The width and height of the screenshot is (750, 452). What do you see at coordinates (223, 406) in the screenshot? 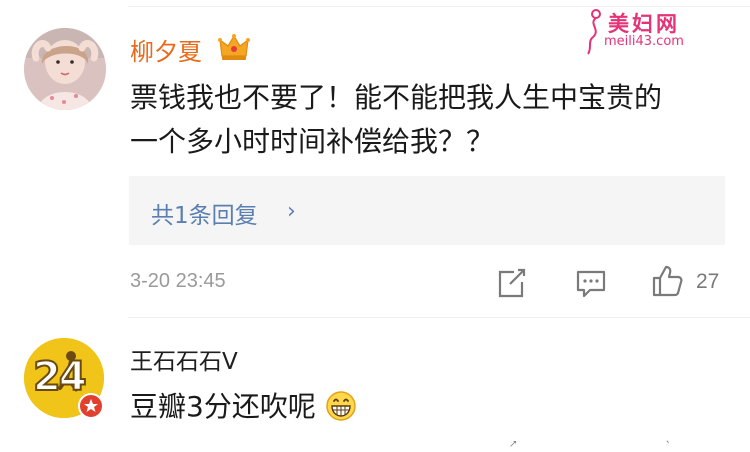
I see `comment-text-line: 豆瓣3分还吹呢` at bounding box center [223, 406].